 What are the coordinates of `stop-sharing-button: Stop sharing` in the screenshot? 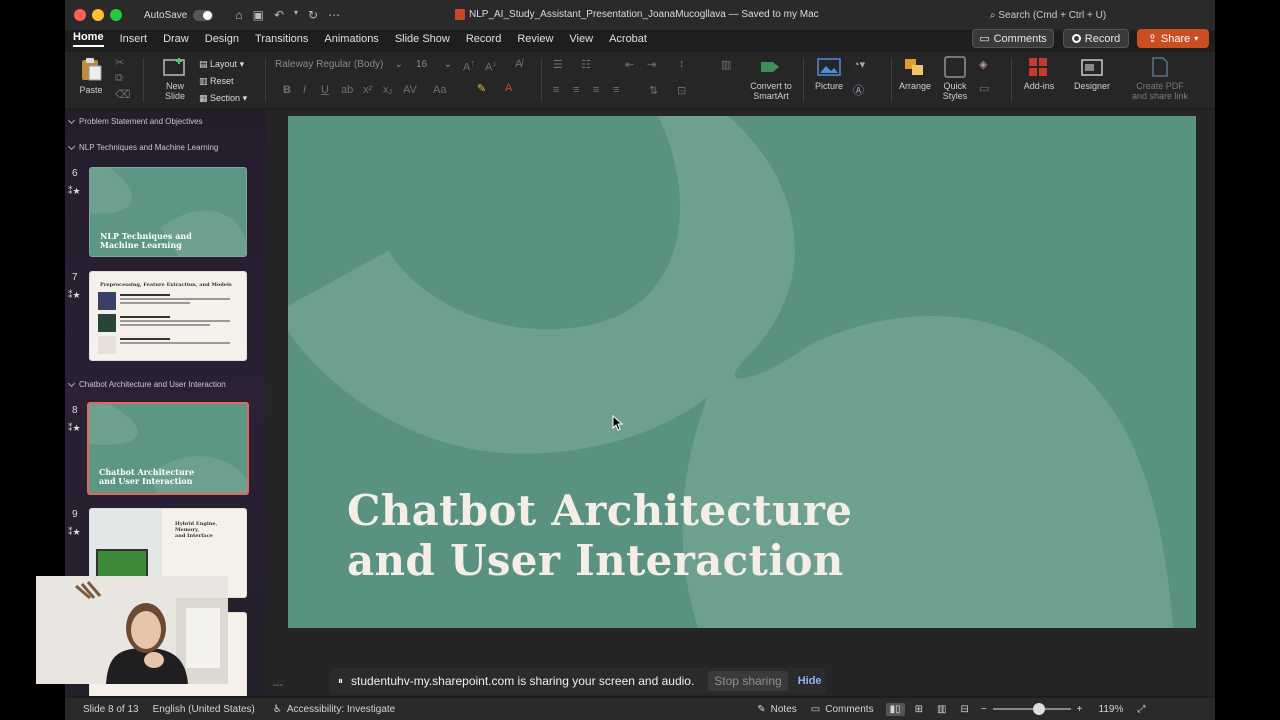 It's located at (748, 681).